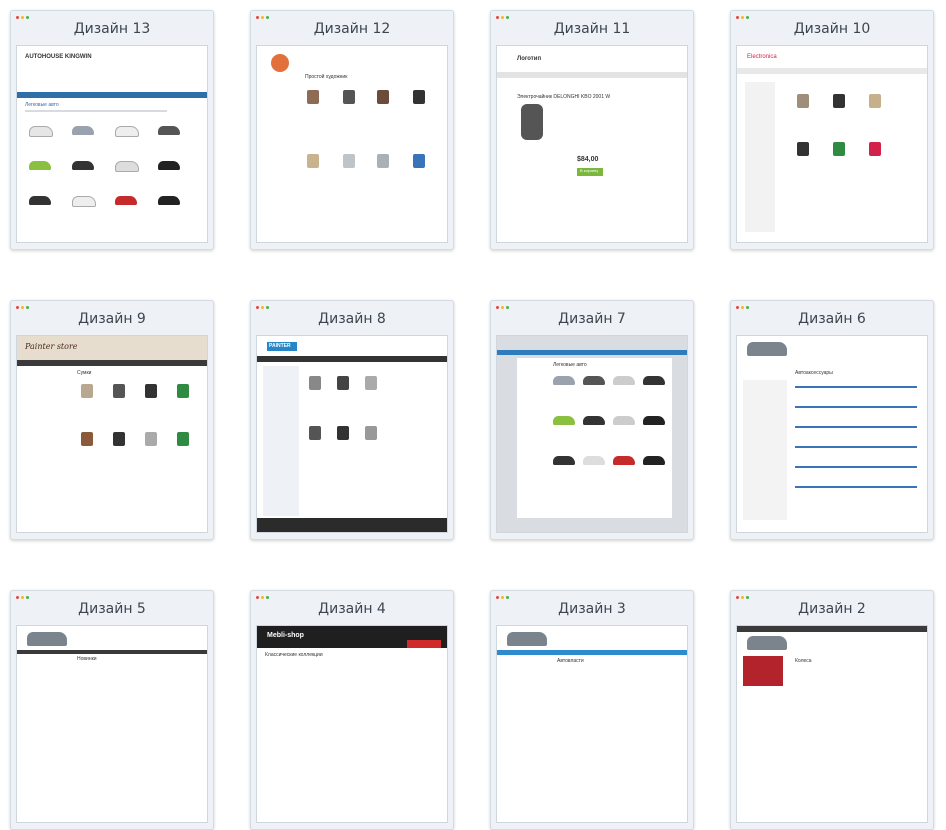 Image resolution: width=946 pixels, height=830 pixels. Describe the element at coordinates (814, 373) in the screenshot. I see `thumb-heading: Автоаксессуары` at that location.